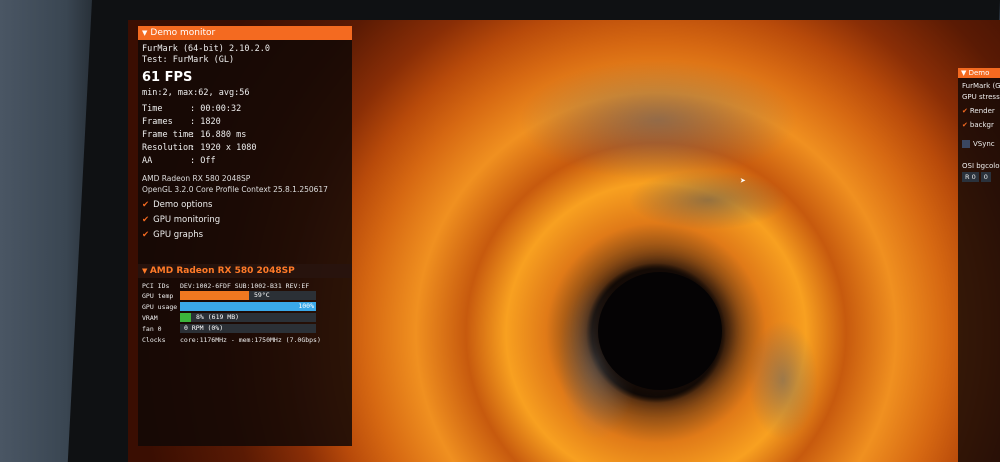  What do you see at coordinates (204, 328) in the screenshot?
I see `fan-value: 0 RPM (0%)` at bounding box center [204, 328].